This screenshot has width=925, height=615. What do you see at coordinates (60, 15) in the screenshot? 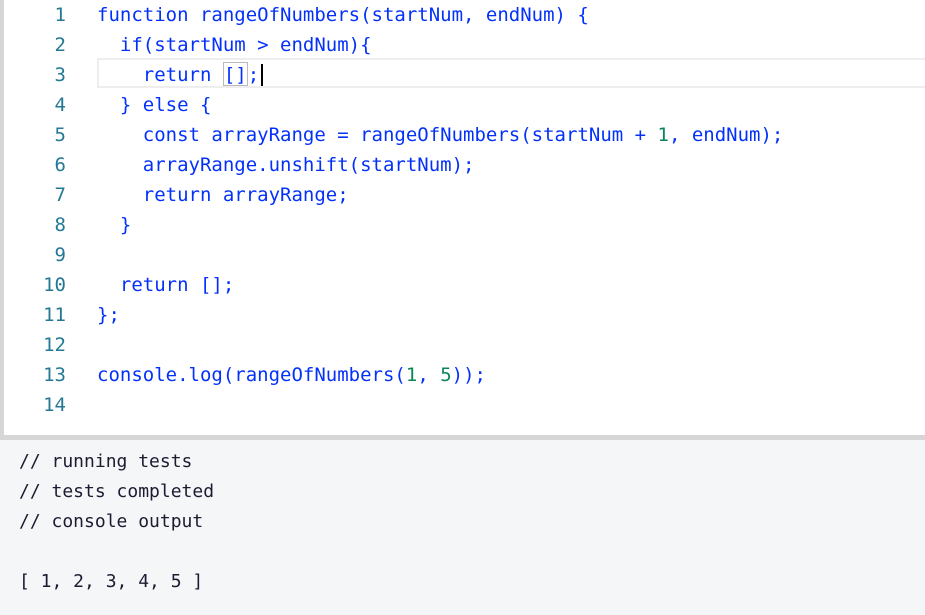
I see `line-number: 1` at bounding box center [60, 15].